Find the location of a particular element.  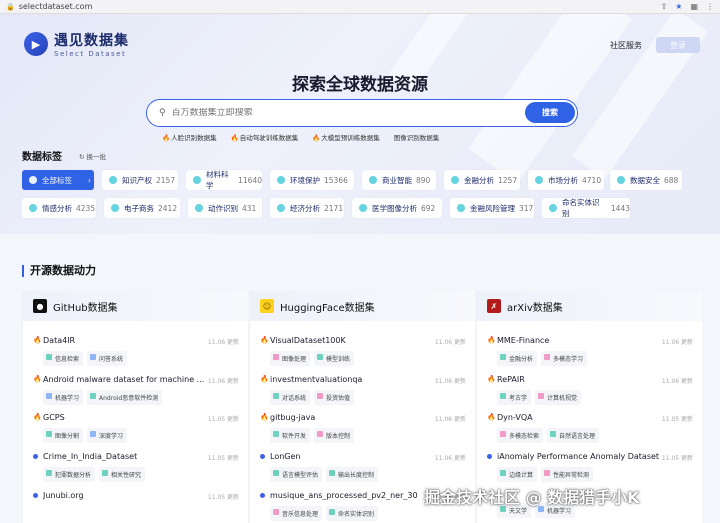

tag-item: 命名实体识别 1443 is located at coordinates (586, 208).